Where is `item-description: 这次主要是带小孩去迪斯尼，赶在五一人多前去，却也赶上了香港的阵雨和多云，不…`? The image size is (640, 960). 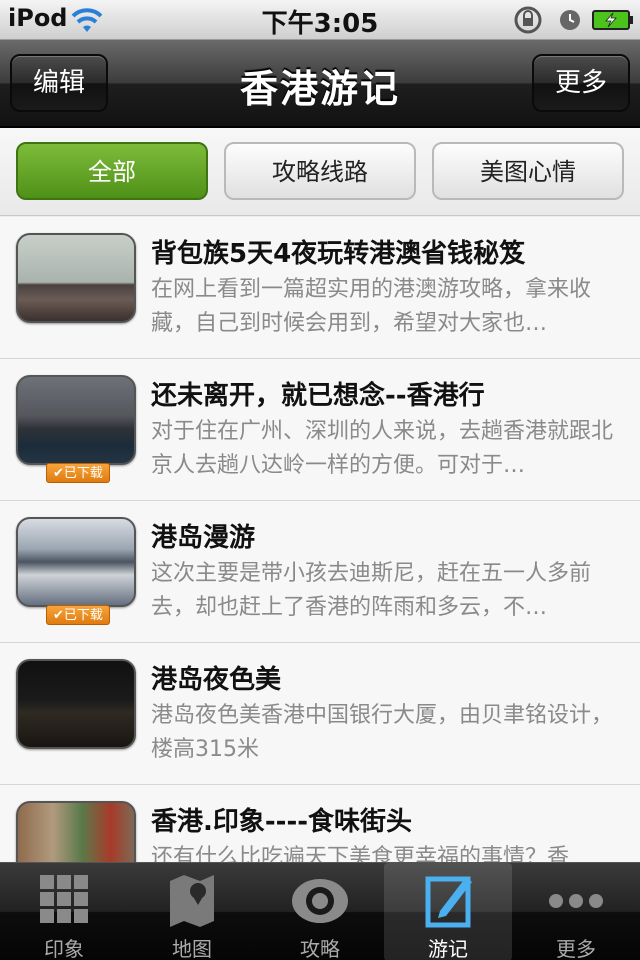
item-description: 这次主要是带小孩去迪斯尼，赶在五一人多前去，却也赶上了香港的阵雨和多云，不… is located at coordinates (371, 590).